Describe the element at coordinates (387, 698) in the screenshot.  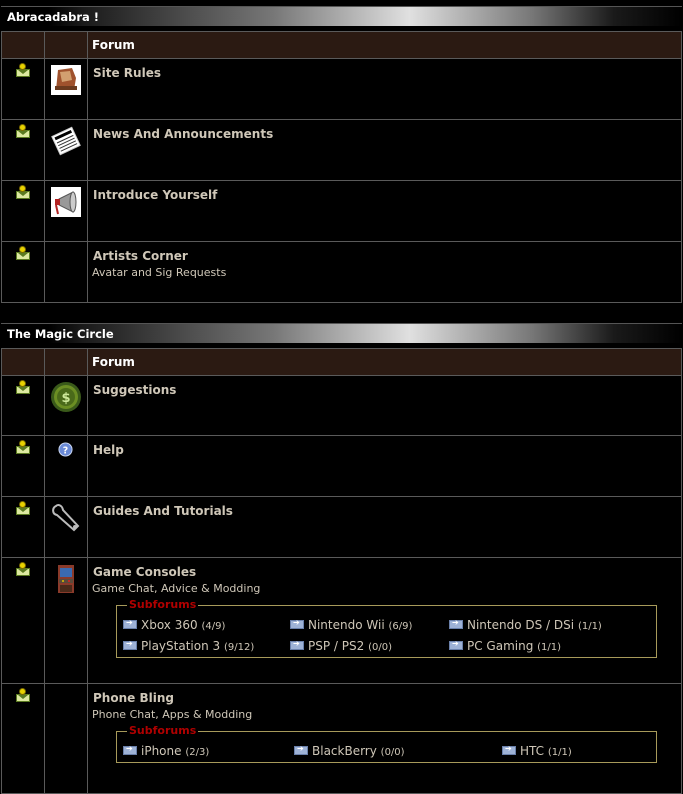
I see `forum-title-link: Phone Bling` at that location.